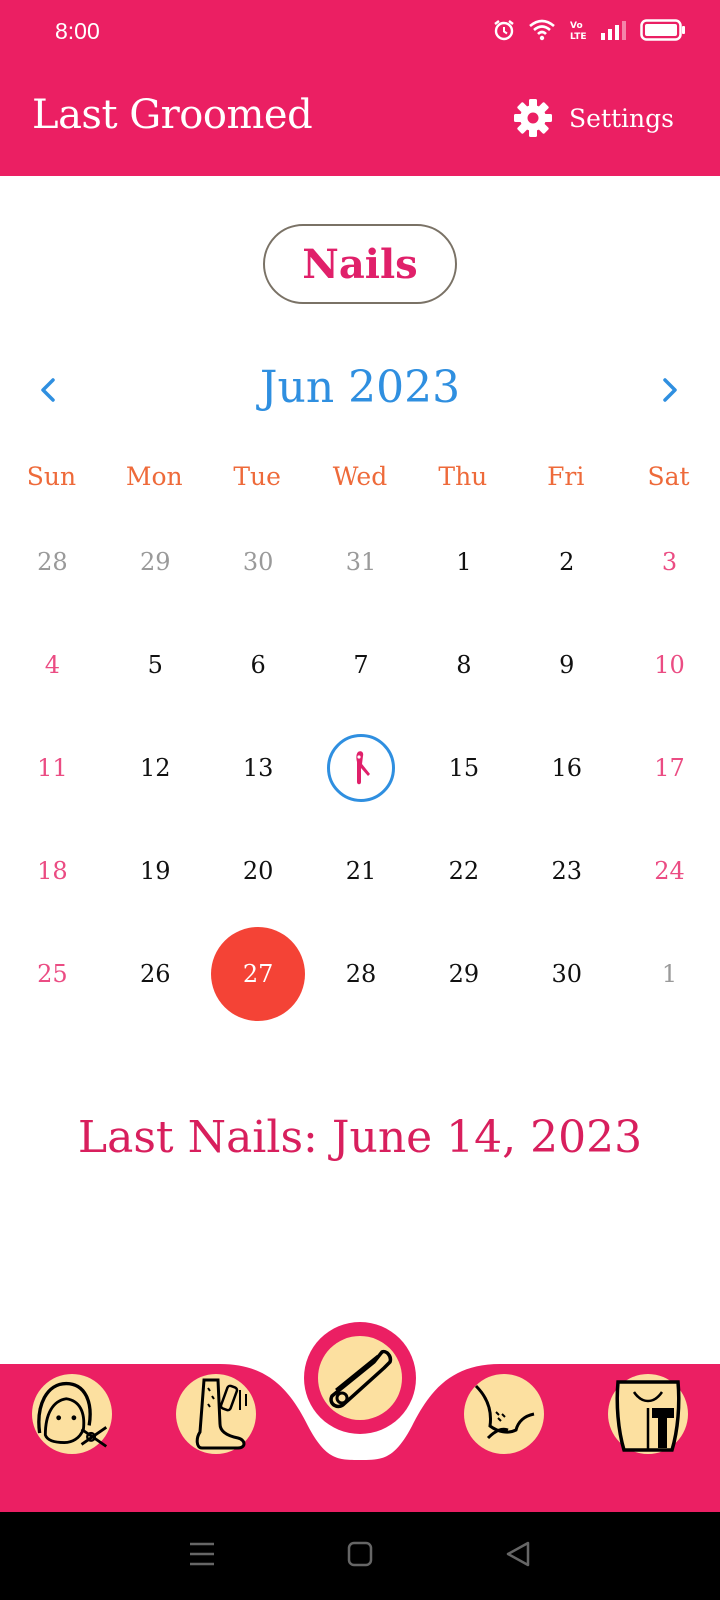  What do you see at coordinates (576, 26) in the screenshot?
I see `svg-text: Vo` at bounding box center [576, 26].